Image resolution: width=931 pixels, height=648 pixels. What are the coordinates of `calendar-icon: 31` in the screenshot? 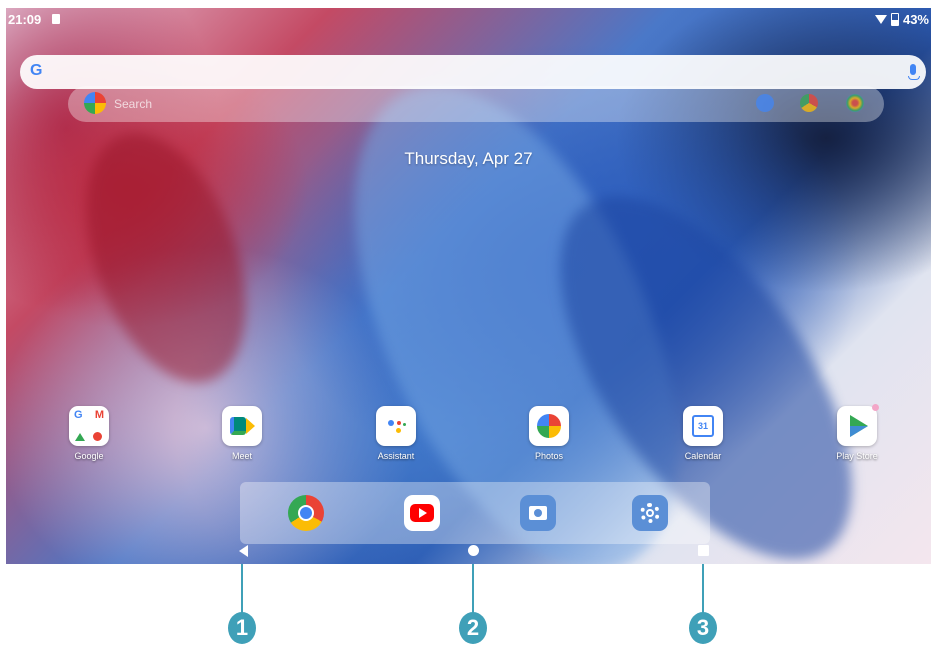 It's located at (703, 426).